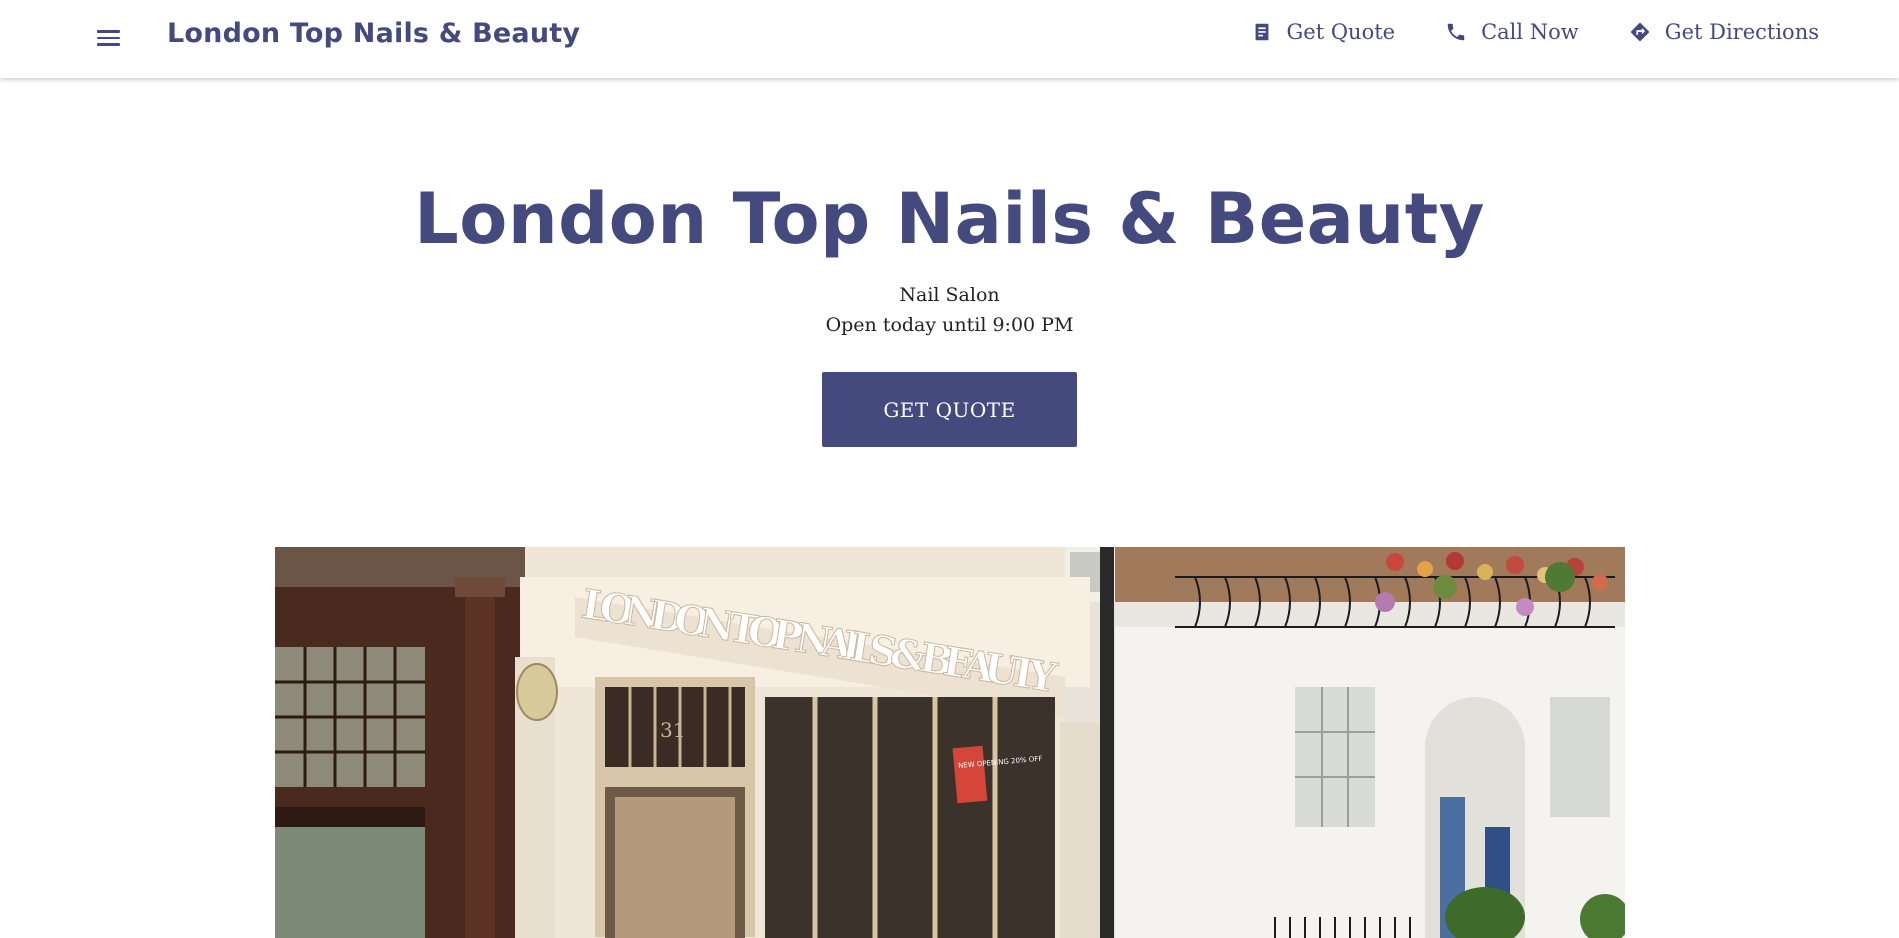  I want to click on header-actions: Get Quote Call Now Get Directions, so click(1535, 32).